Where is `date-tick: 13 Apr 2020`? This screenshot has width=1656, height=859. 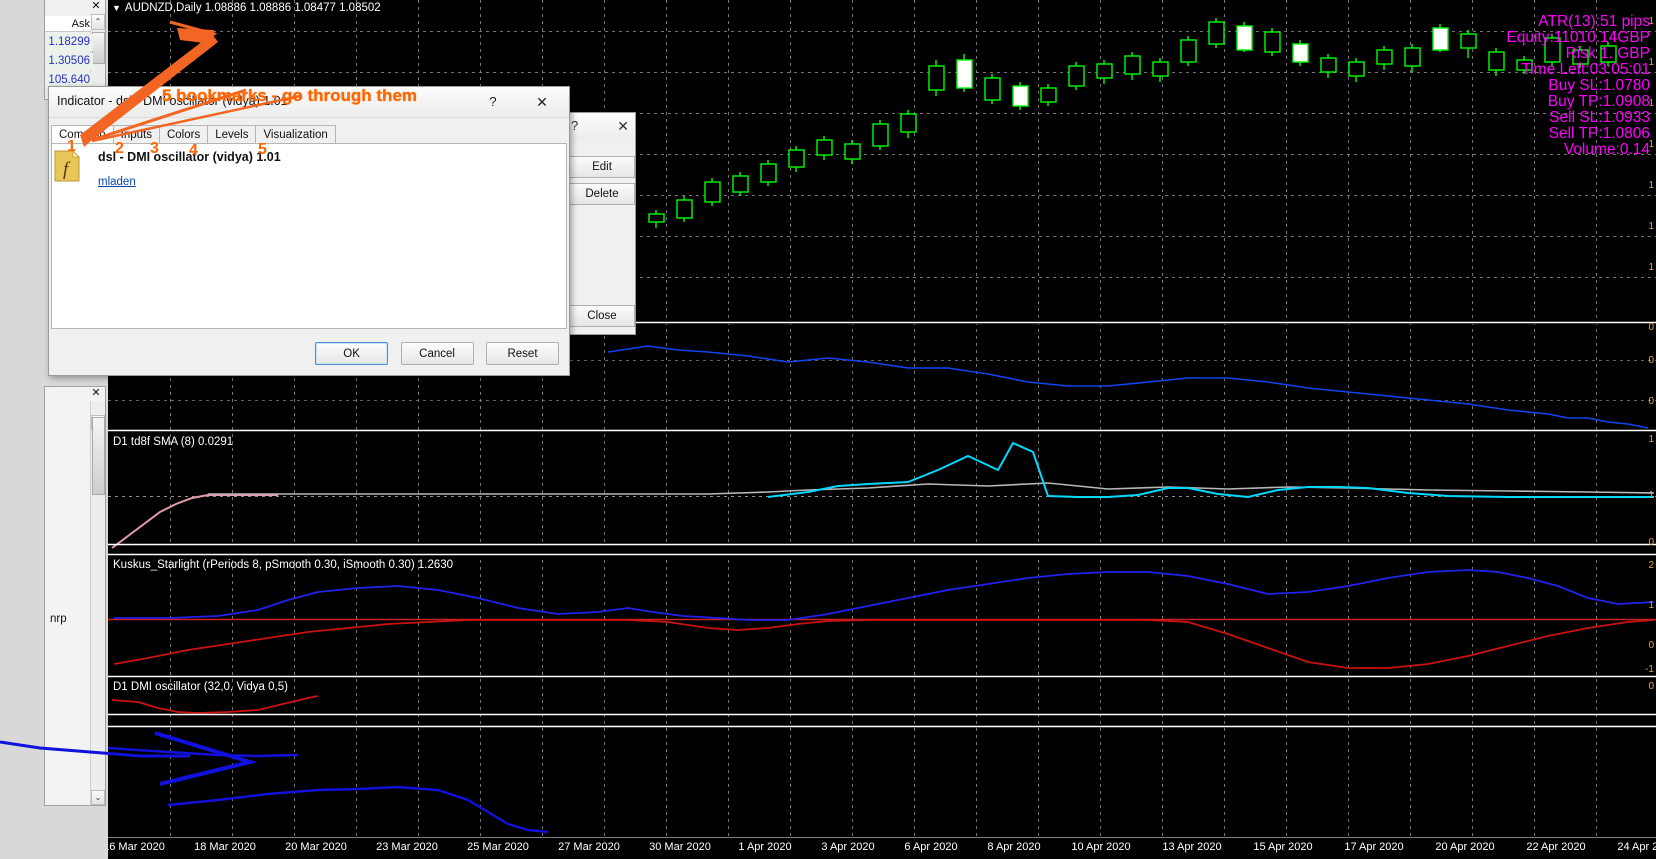
date-tick: 13 Apr 2020 is located at coordinates (1192, 847).